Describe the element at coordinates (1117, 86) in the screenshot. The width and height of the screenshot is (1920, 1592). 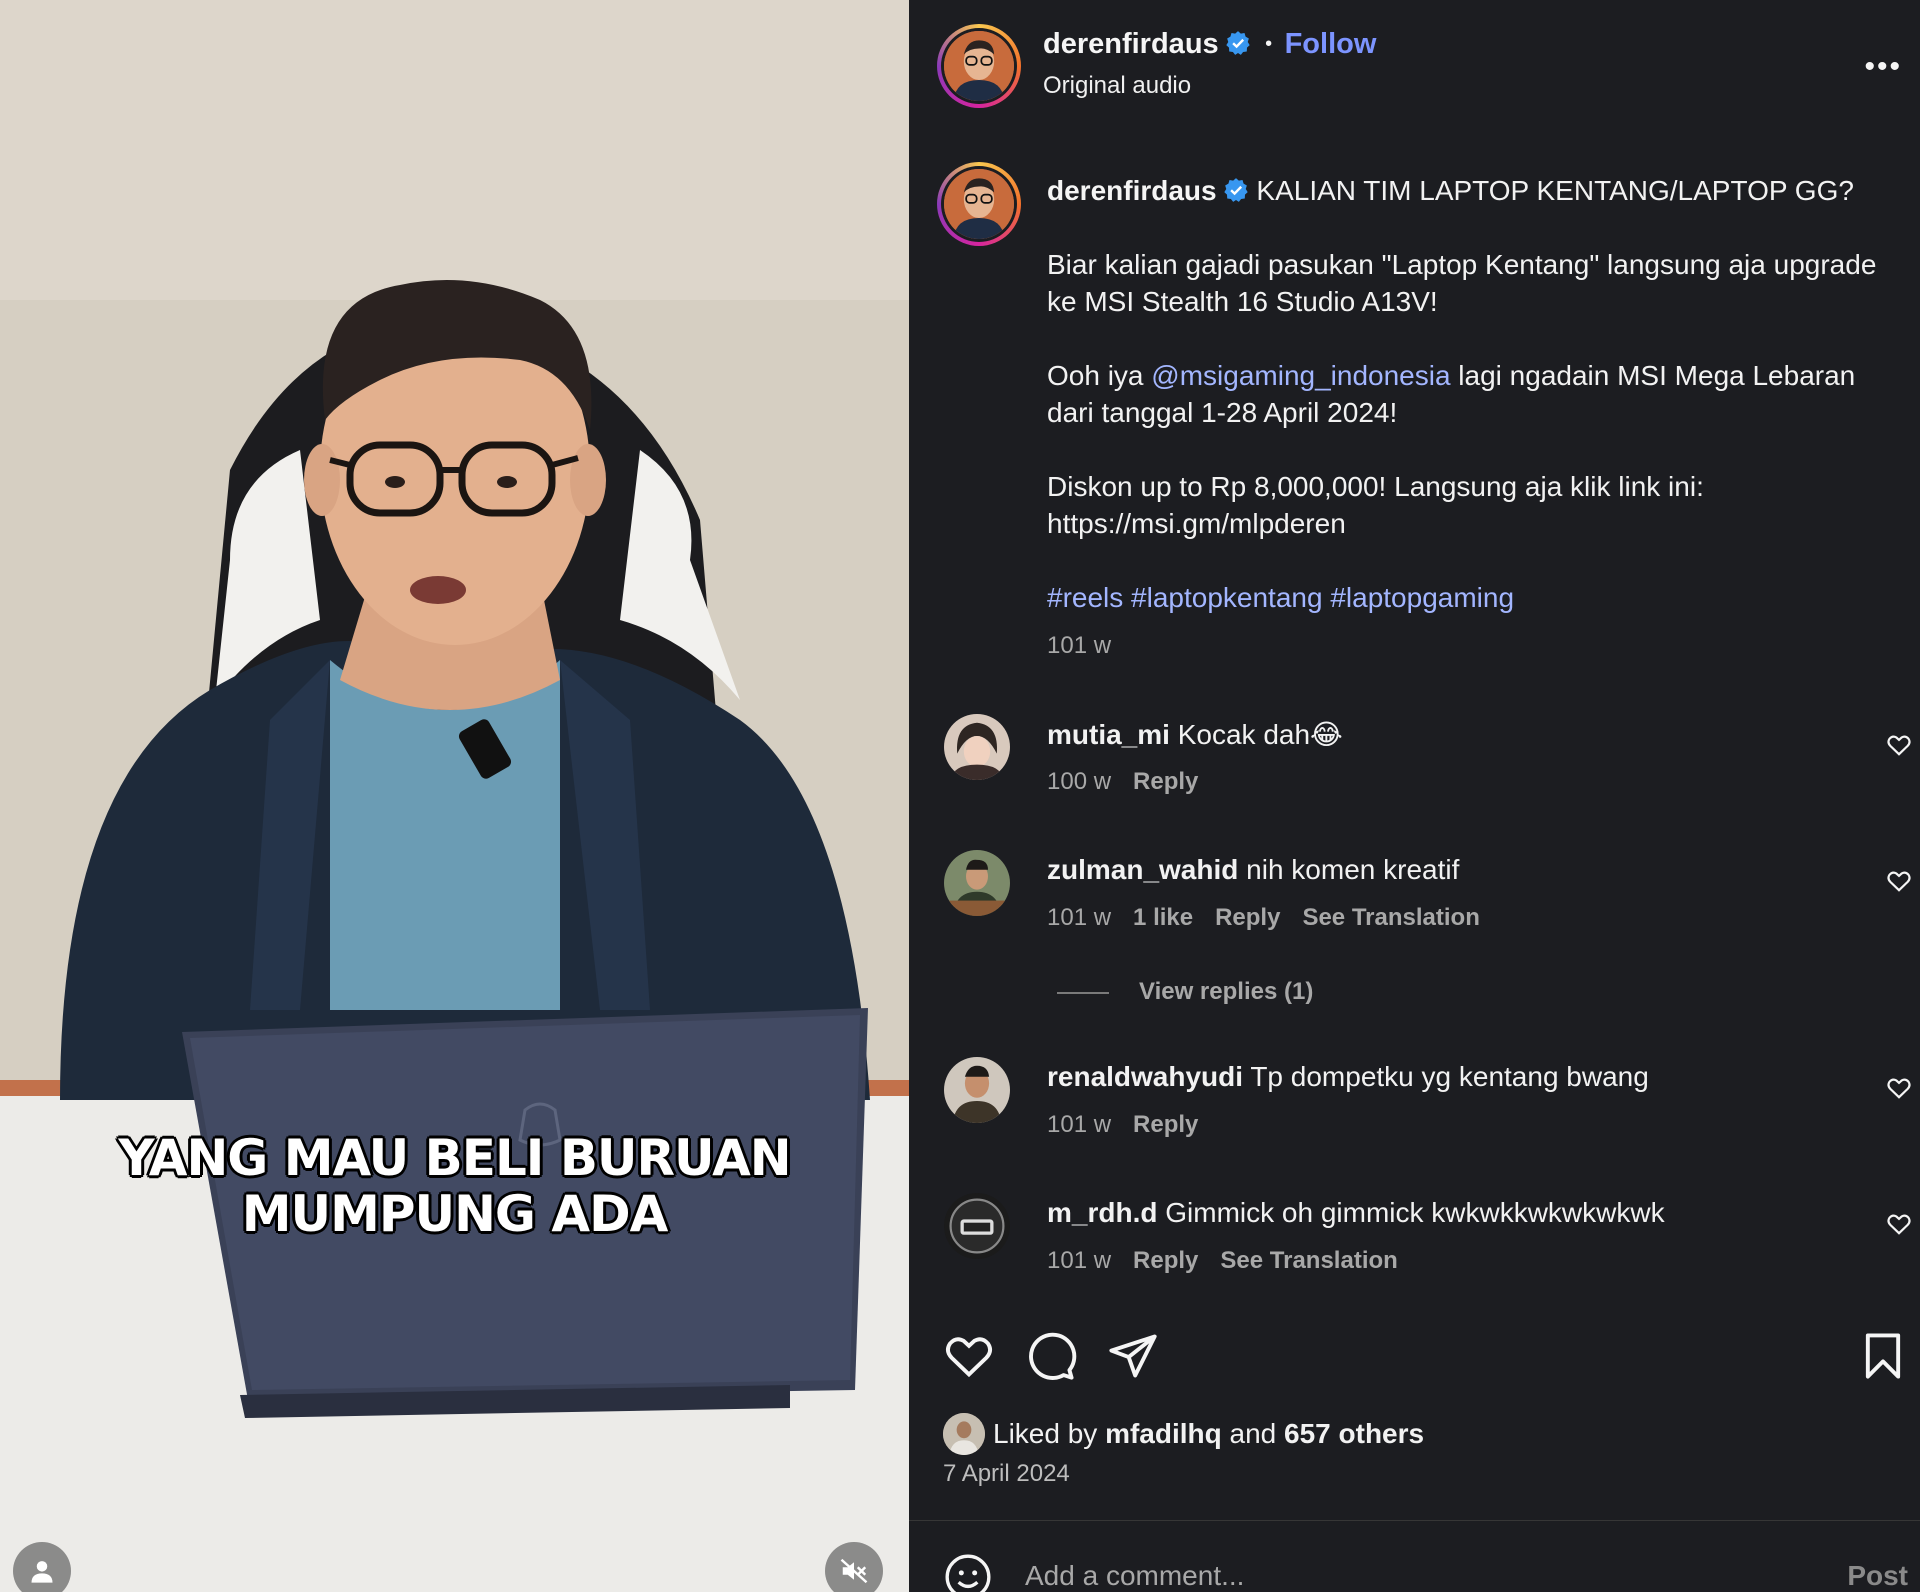
I see `original-audio-link: Original audio` at that location.